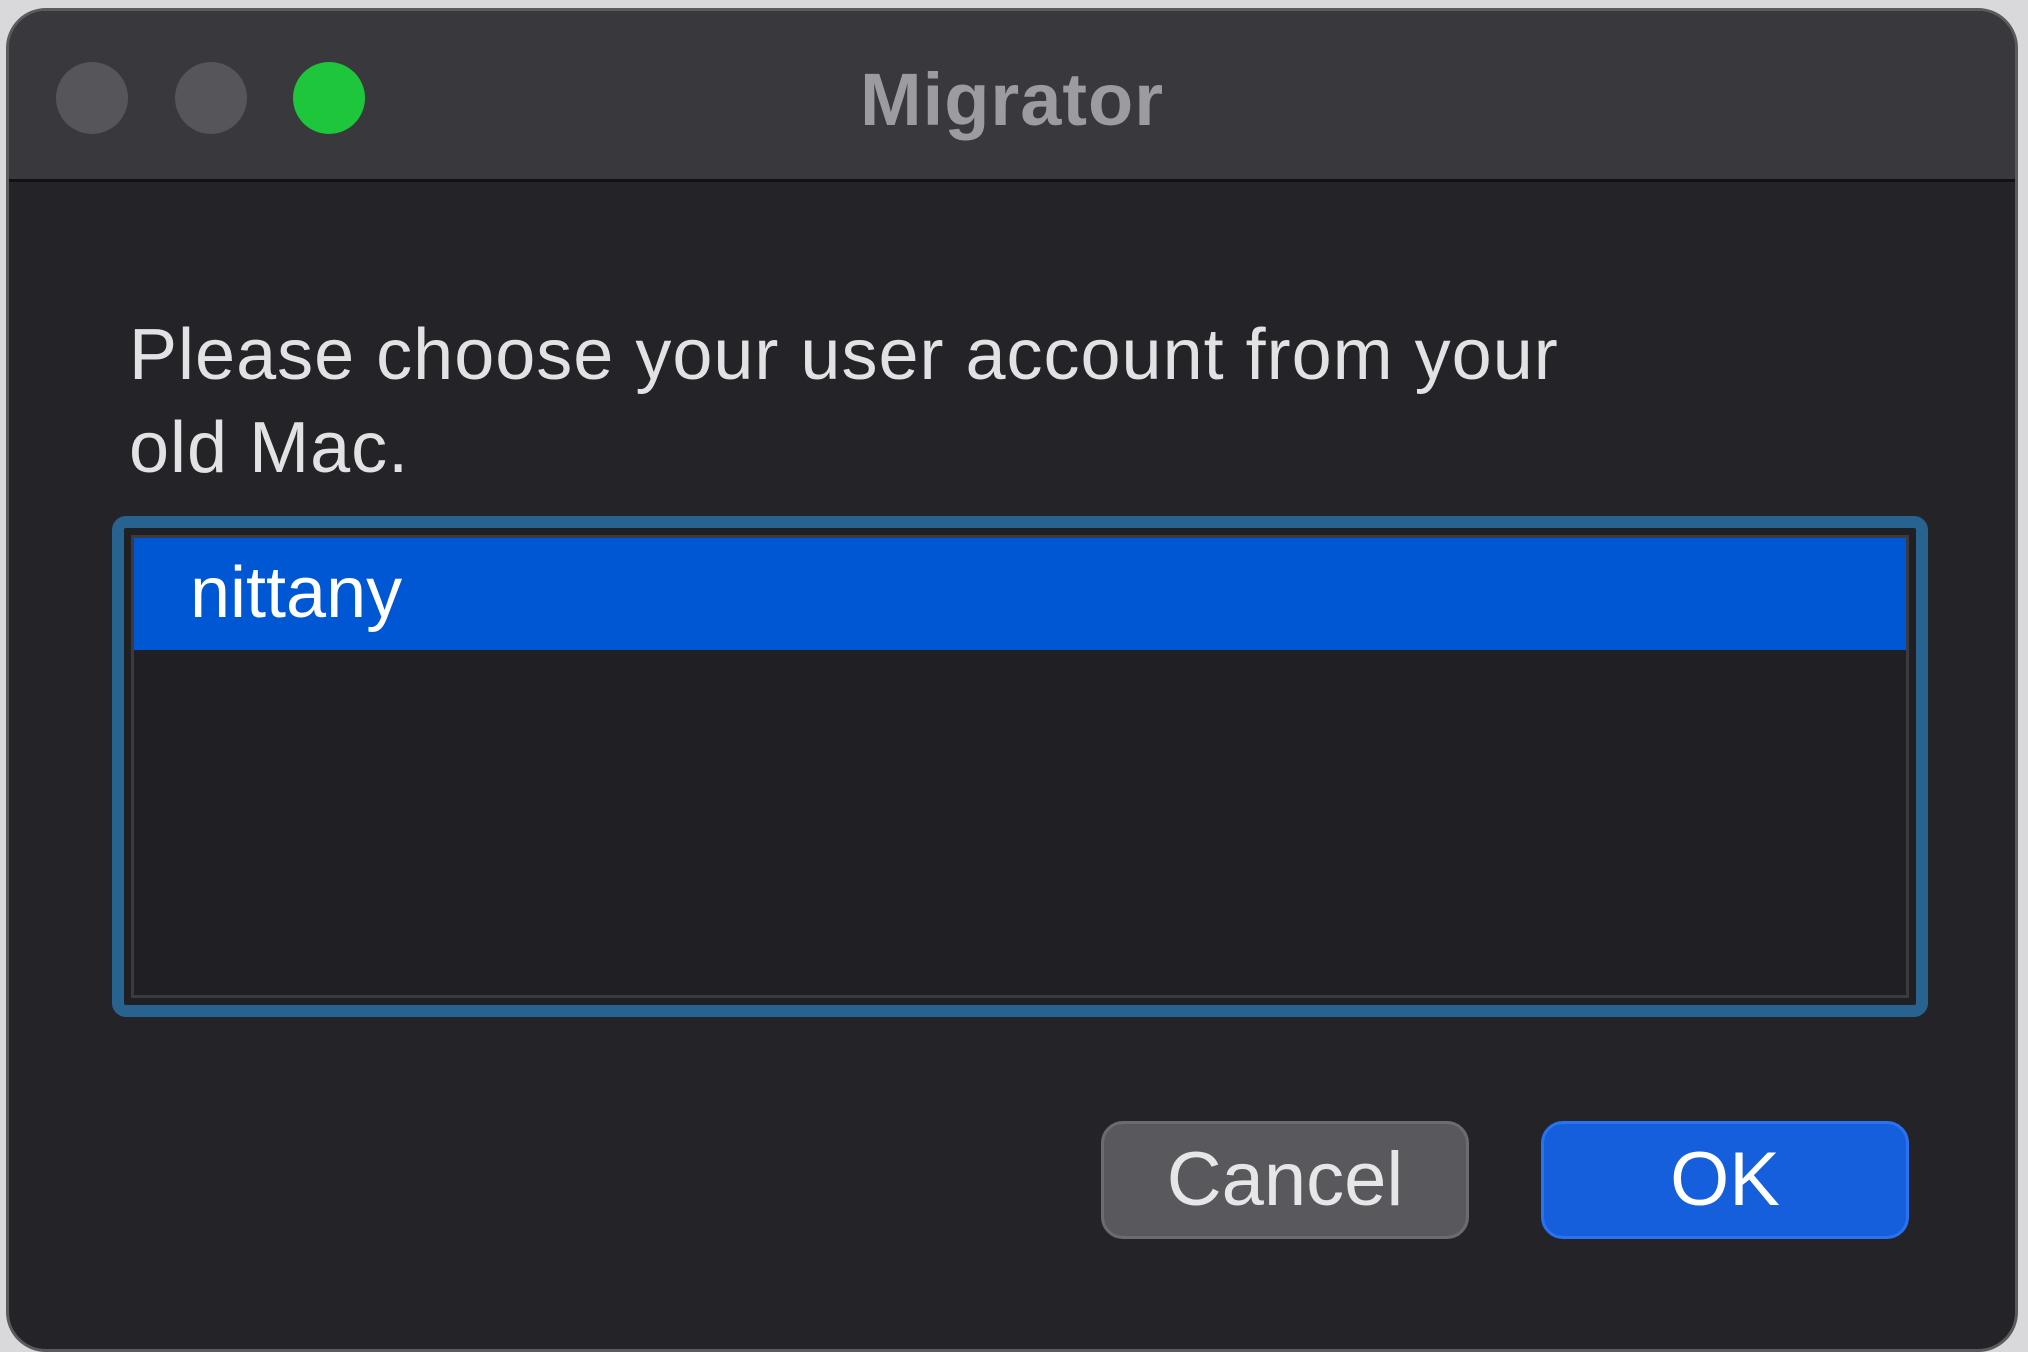 This screenshot has height=1352, width=2028. What do you see at coordinates (1020, 594) in the screenshot?
I see `account-row-selected: nittany` at bounding box center [1020, 594].